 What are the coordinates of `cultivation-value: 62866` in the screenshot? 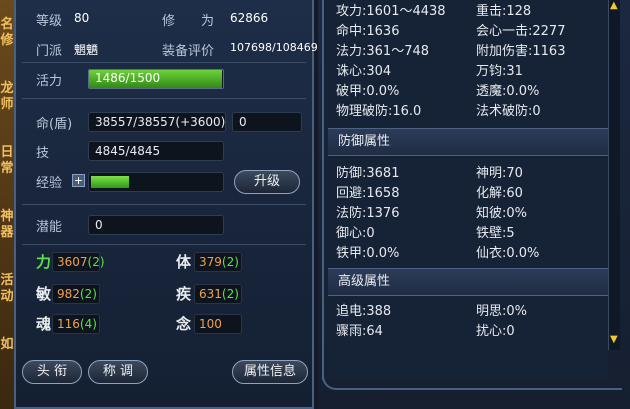 It's located at (249, 18).